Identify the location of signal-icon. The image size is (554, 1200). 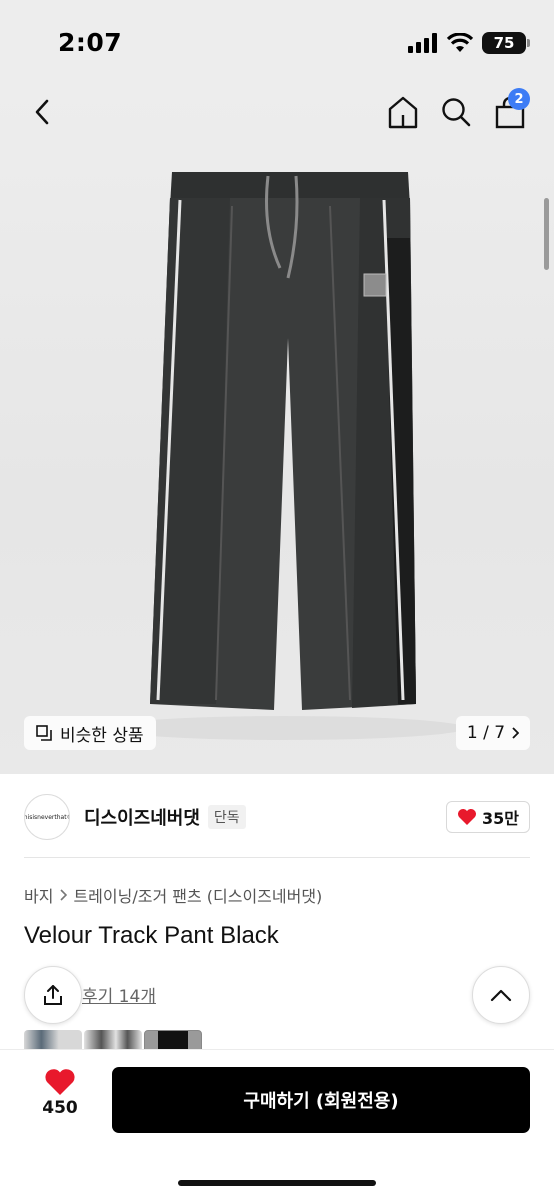
(422, 43).